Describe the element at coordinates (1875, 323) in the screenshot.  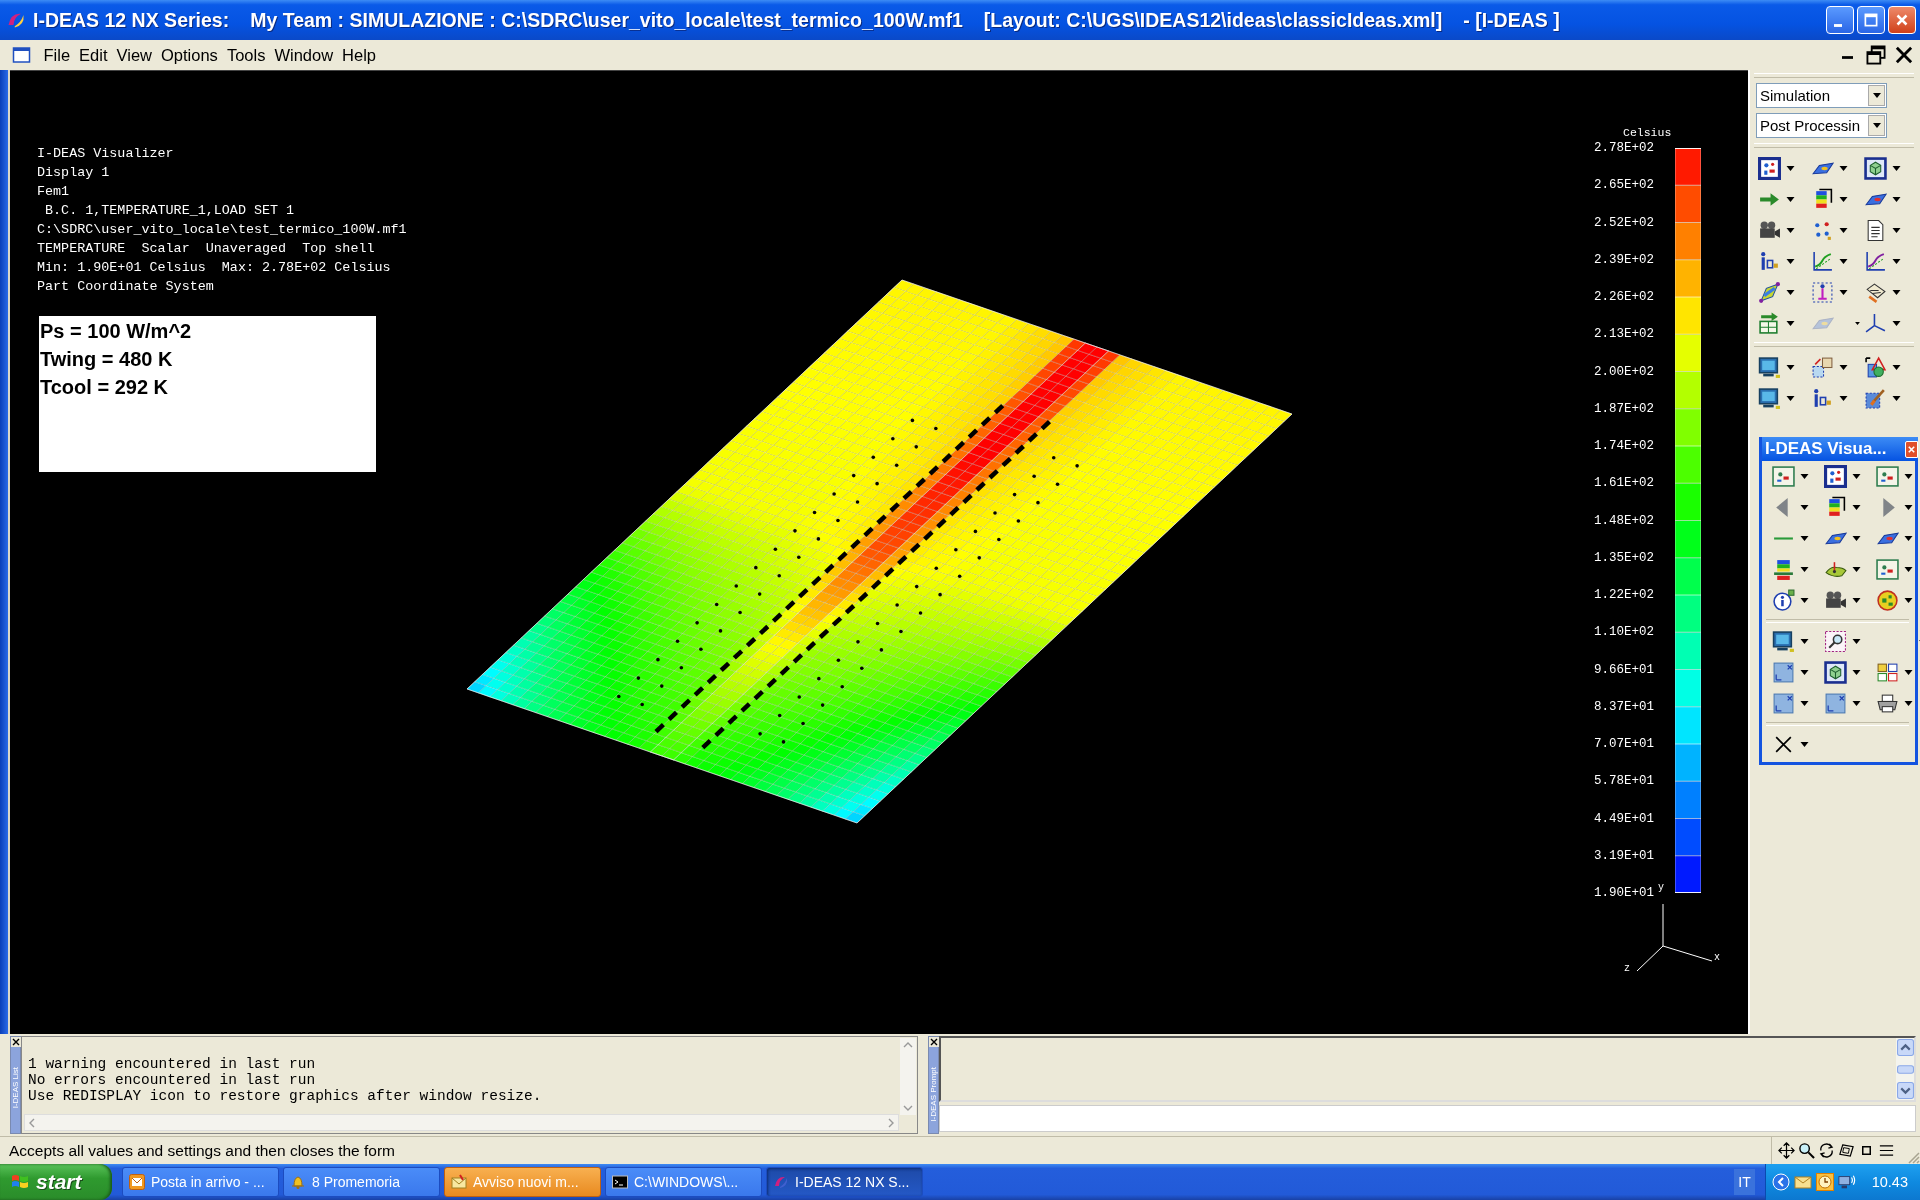
I see `axes-icon` at that location.